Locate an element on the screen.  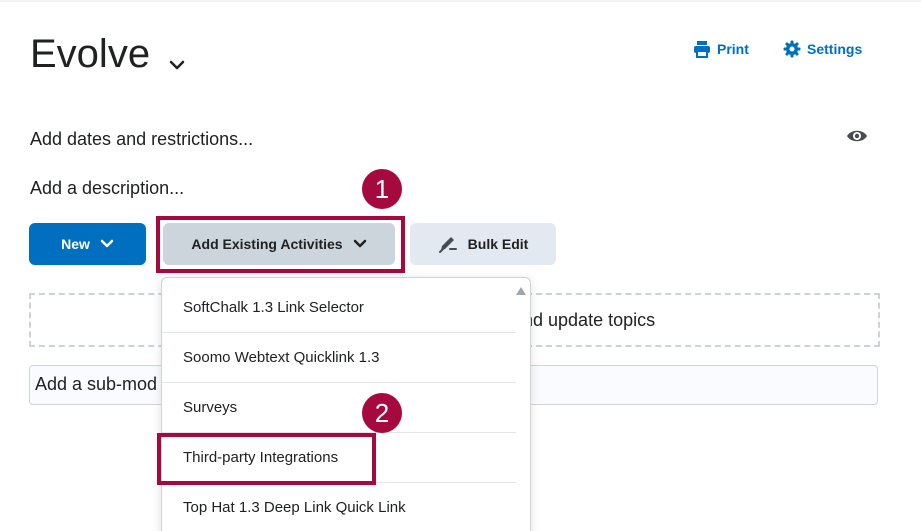
print-label: Print is located at coordinates (733, 49).